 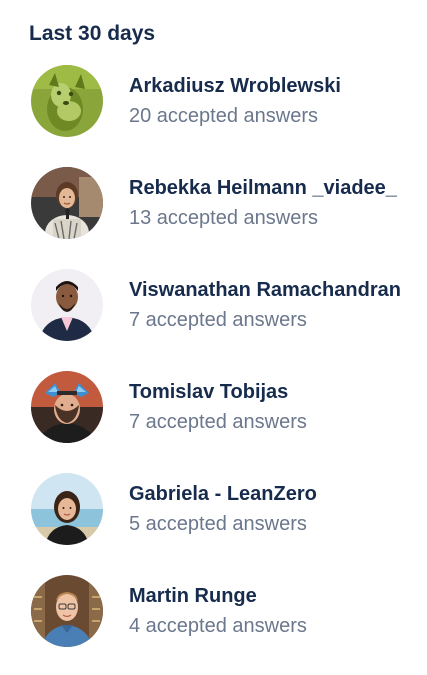 I want to click on section-title: Last 30 days, so click(x=92, y=33).